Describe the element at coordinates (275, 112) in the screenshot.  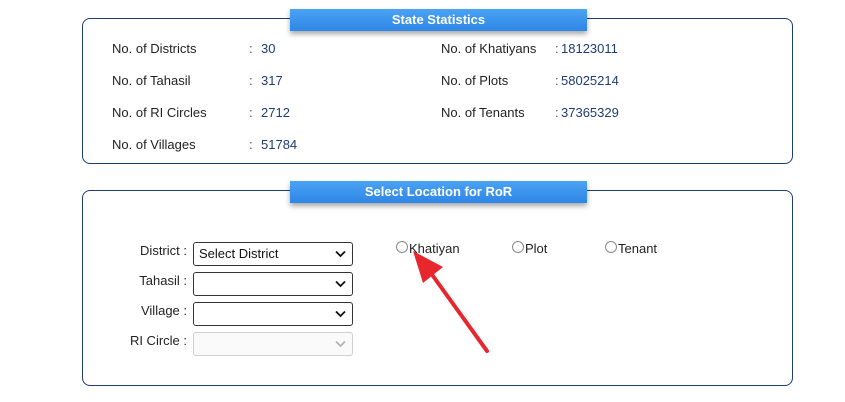
I see `ri-circles-value: 2712` at that location.